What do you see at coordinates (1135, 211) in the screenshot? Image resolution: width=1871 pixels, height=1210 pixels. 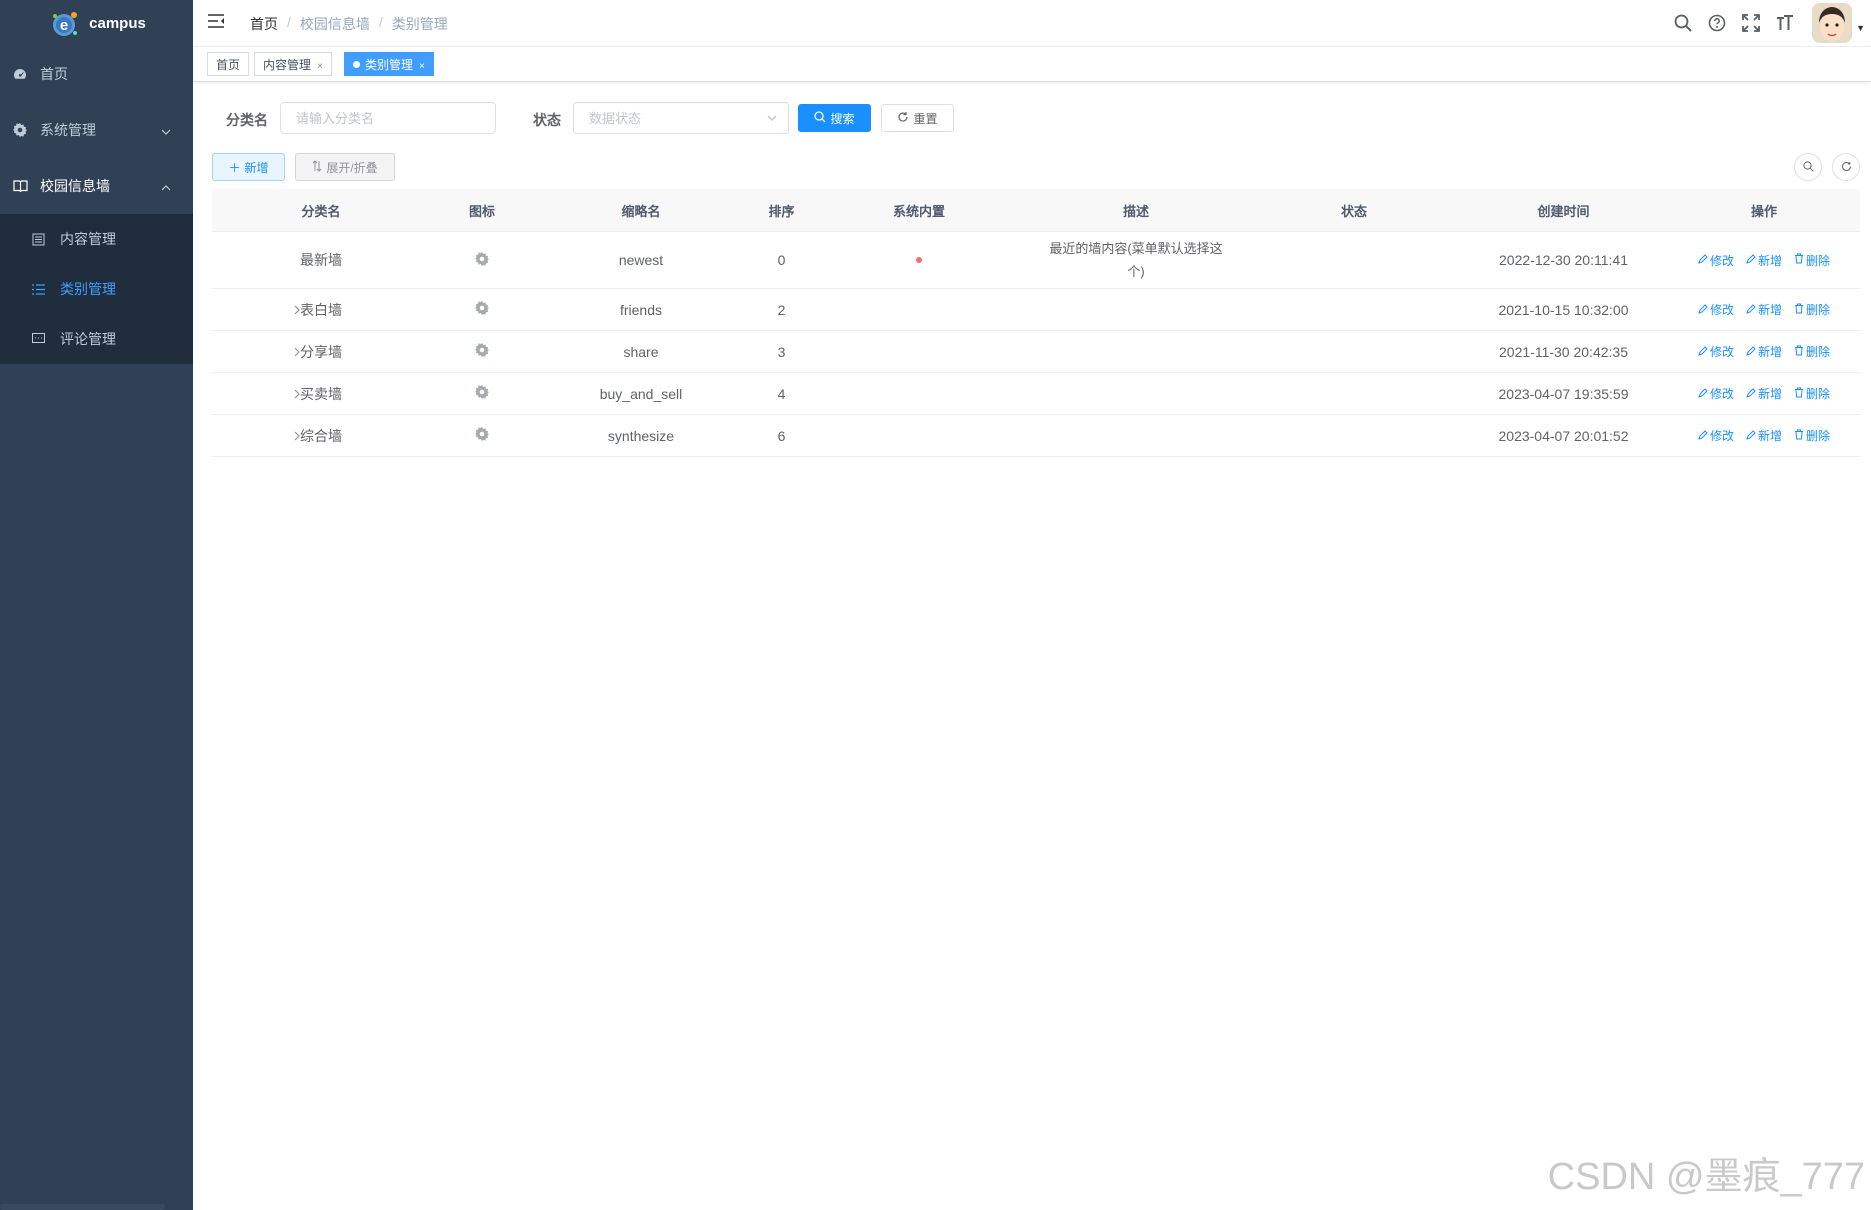 I see `column-header: 描述` at bounding box center [1135, 211].